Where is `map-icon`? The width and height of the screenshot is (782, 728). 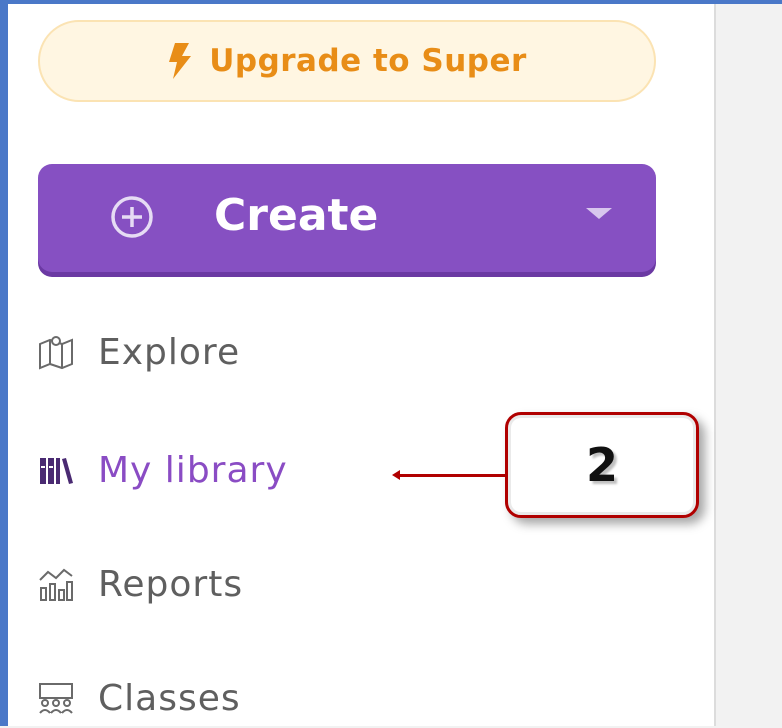
map-icon is located at coordinates (56, 353).